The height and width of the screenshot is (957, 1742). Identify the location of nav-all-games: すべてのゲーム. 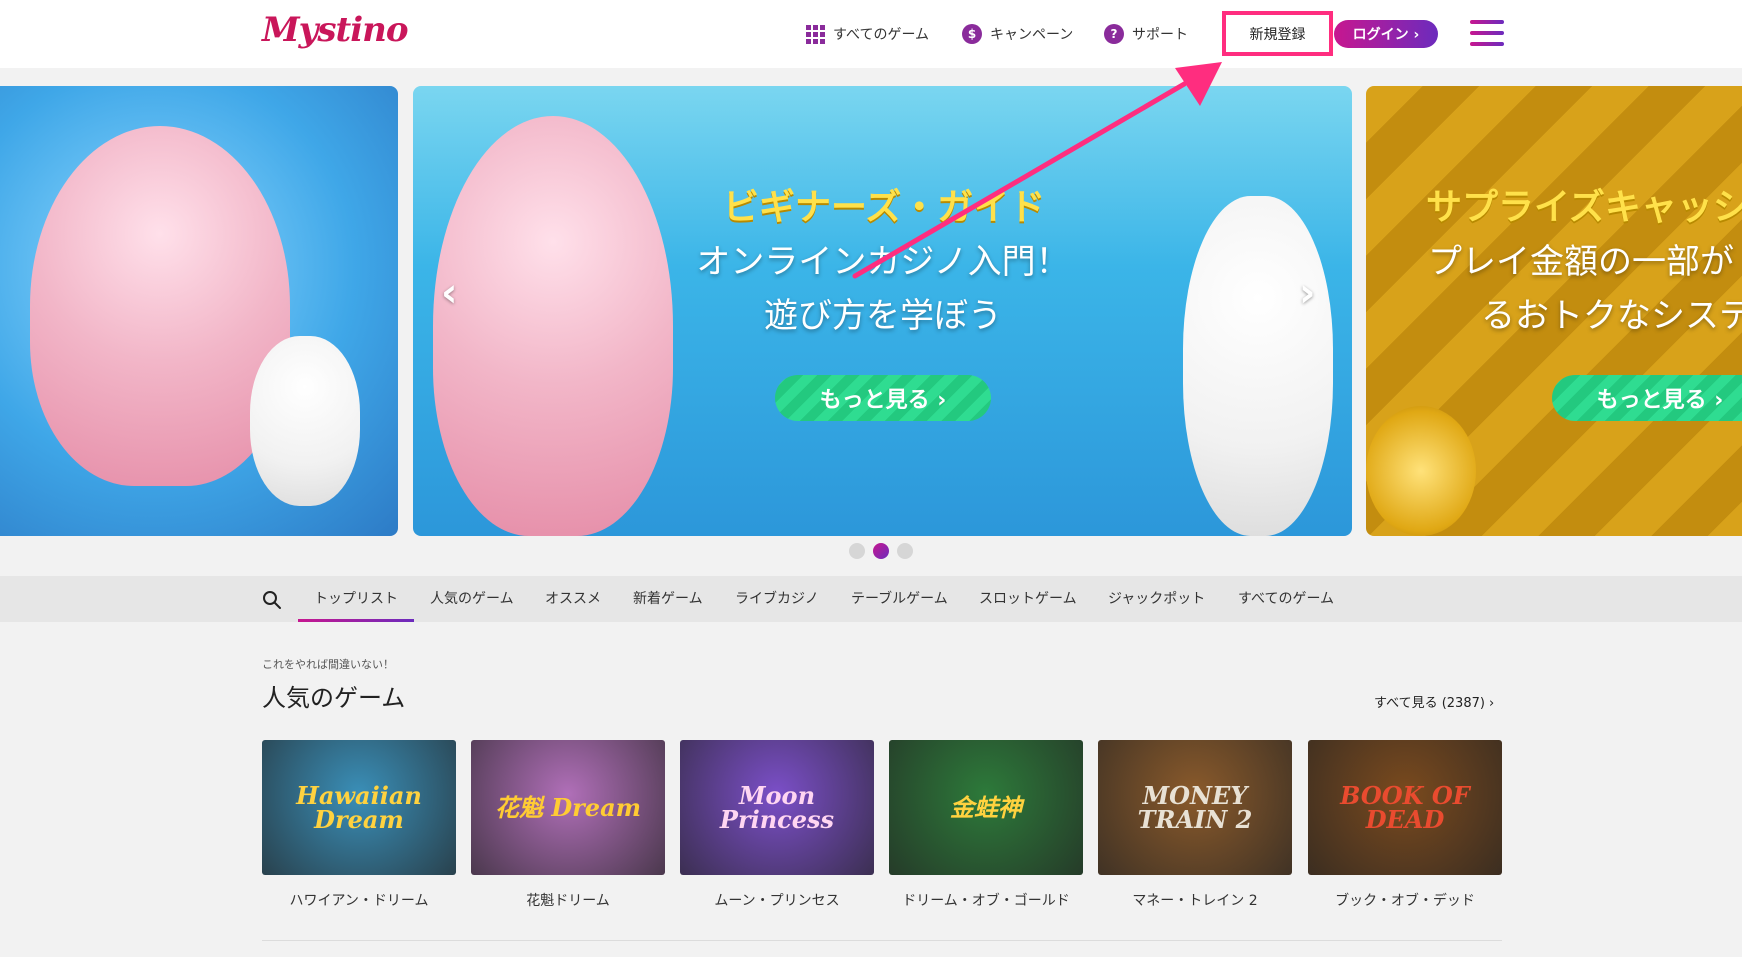
(867, 34).